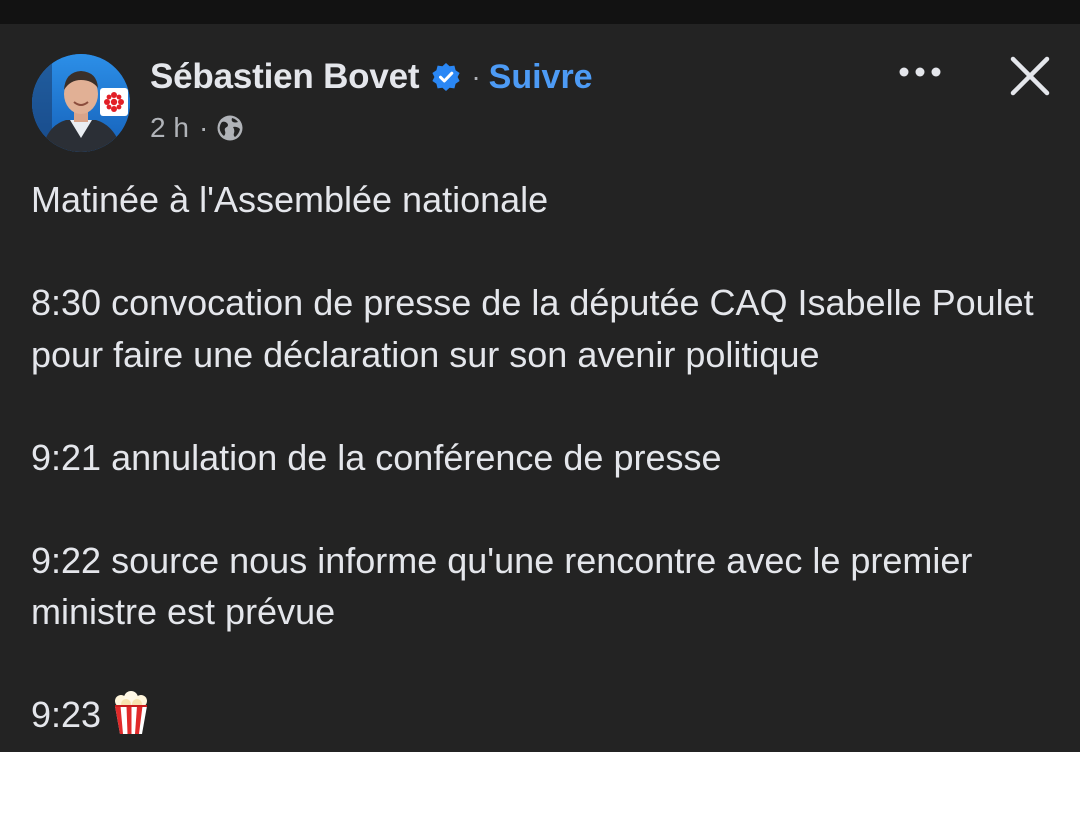 The width and height of the screenshot is (1080, 824). I want to click on top-bar, so click(540, 12).